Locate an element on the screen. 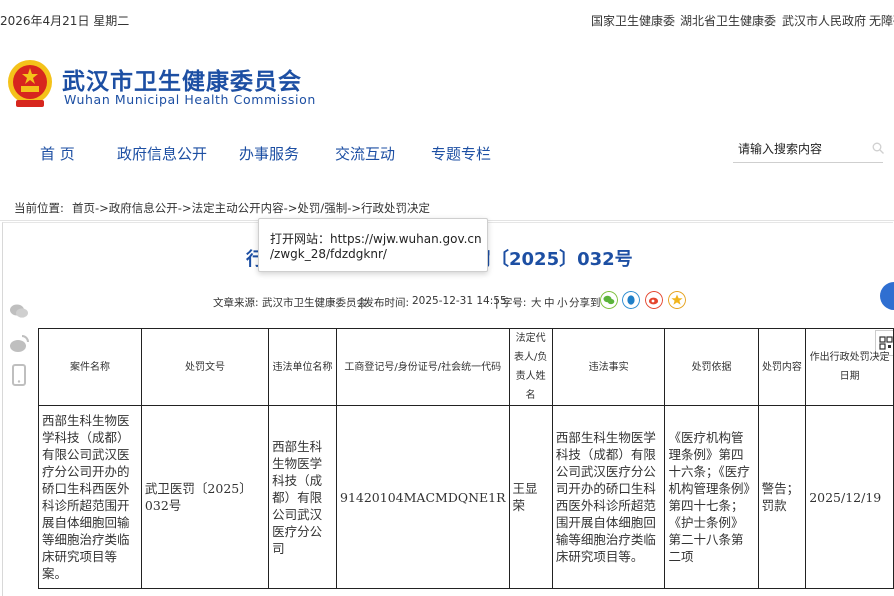 The height and width of the screenshot is (596, 894). header-penalty-basis: 处罚依据 is located at coordinates (711, 367).